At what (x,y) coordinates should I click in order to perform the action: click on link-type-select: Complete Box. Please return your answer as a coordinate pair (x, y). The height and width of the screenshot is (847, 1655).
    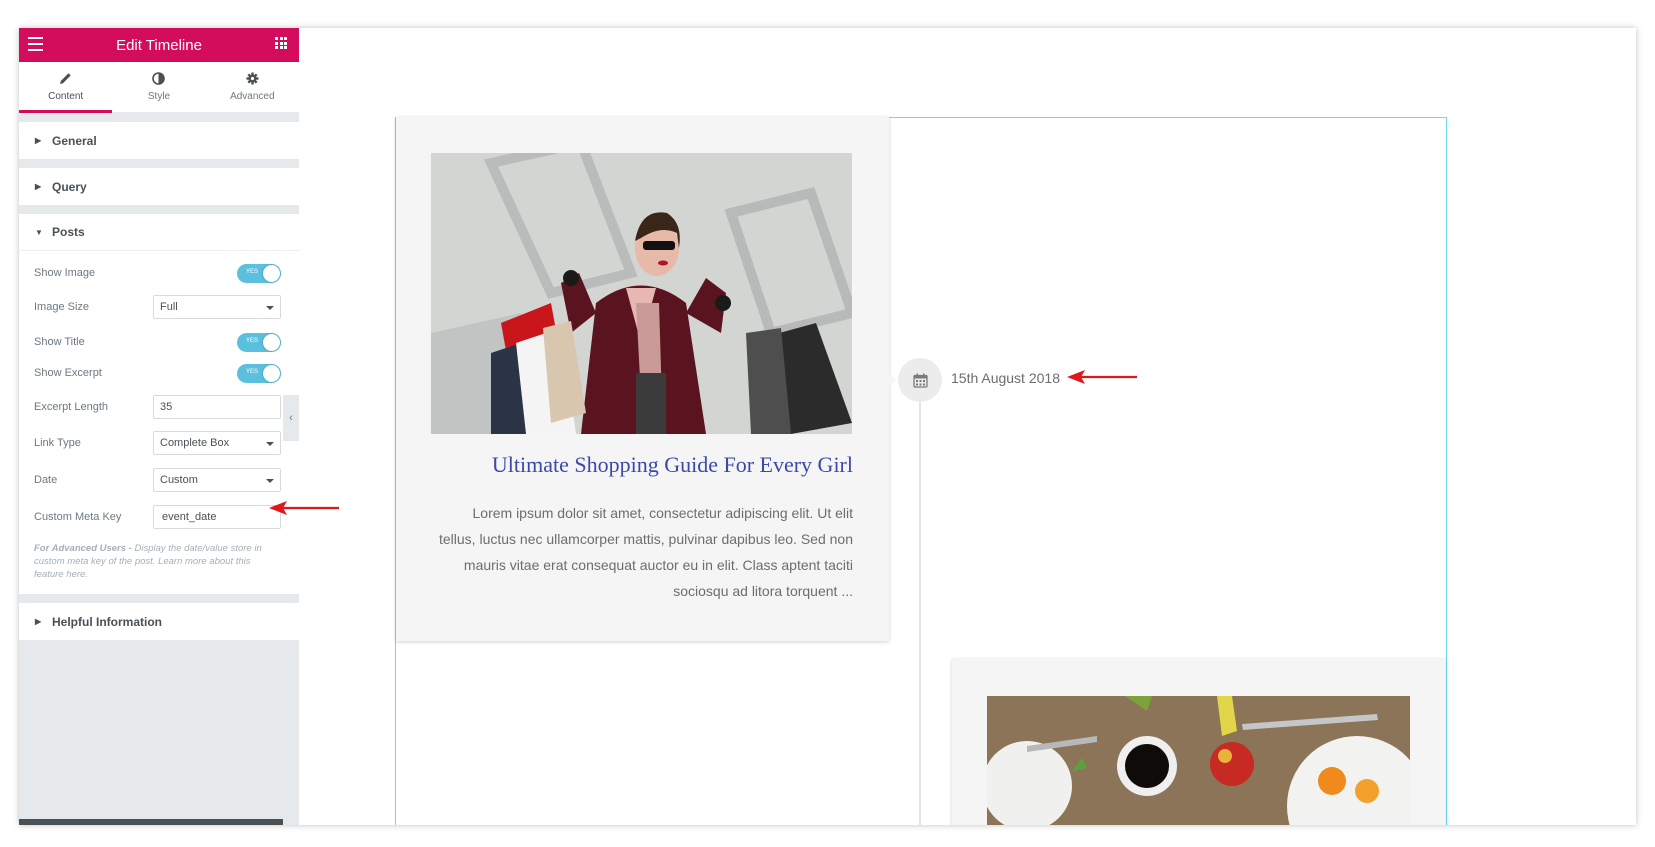
    Looking at the image, I should click on (217, 443).